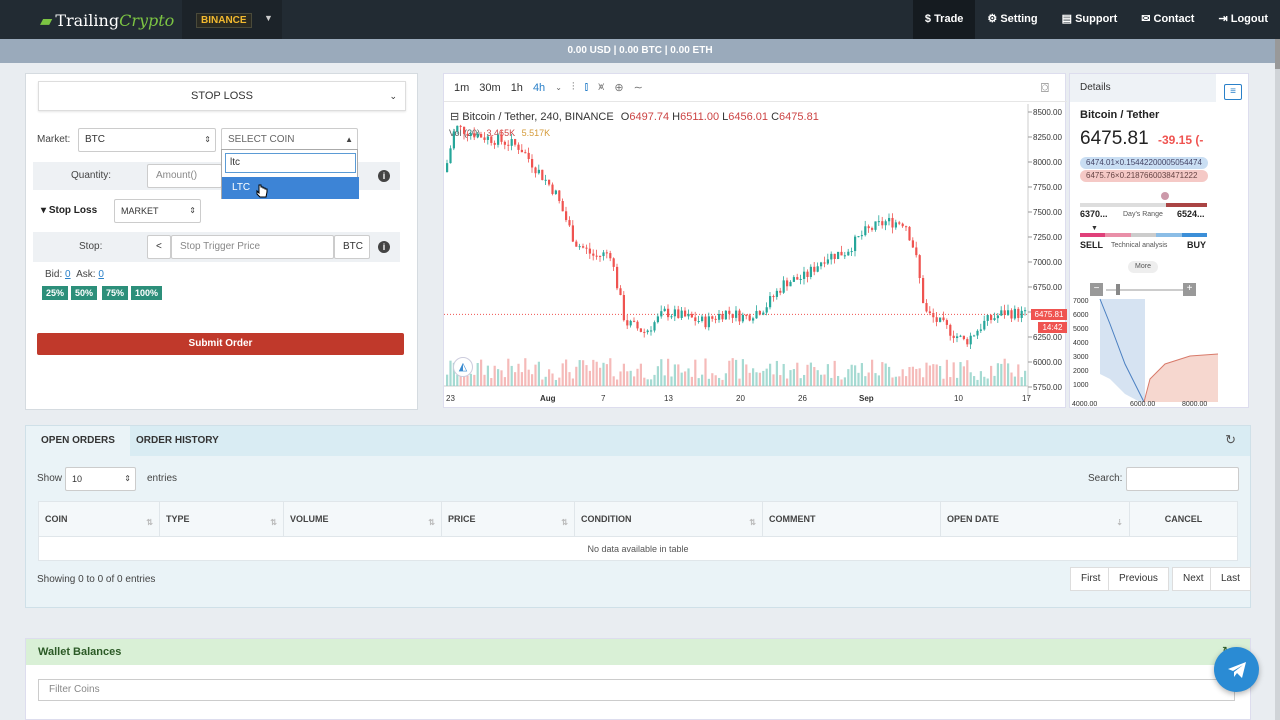 The height and width of the screenshot is (720, 1280). I want to click on pager-next: Next, so click(1193, 579).